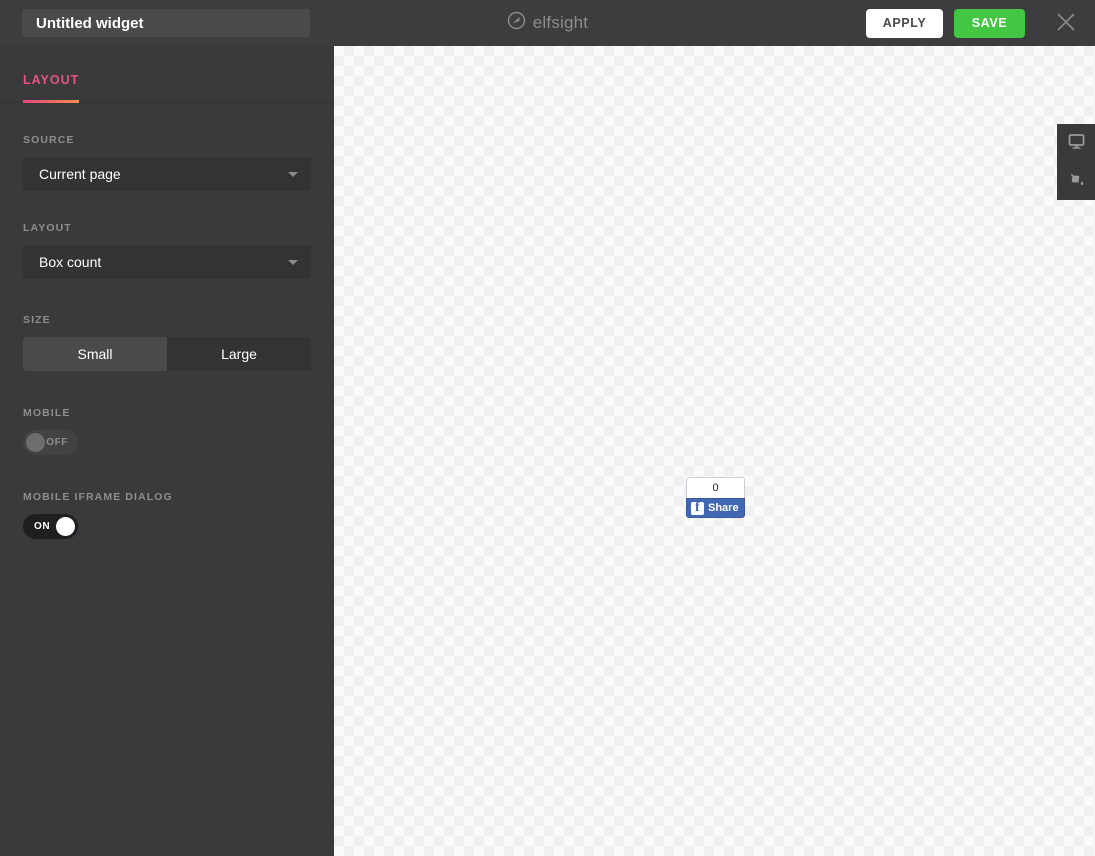  What do you see at coordinates (516, 23) in the screenshot?
I see `elfsight-logo-icon` at bounding box center [516, 23].